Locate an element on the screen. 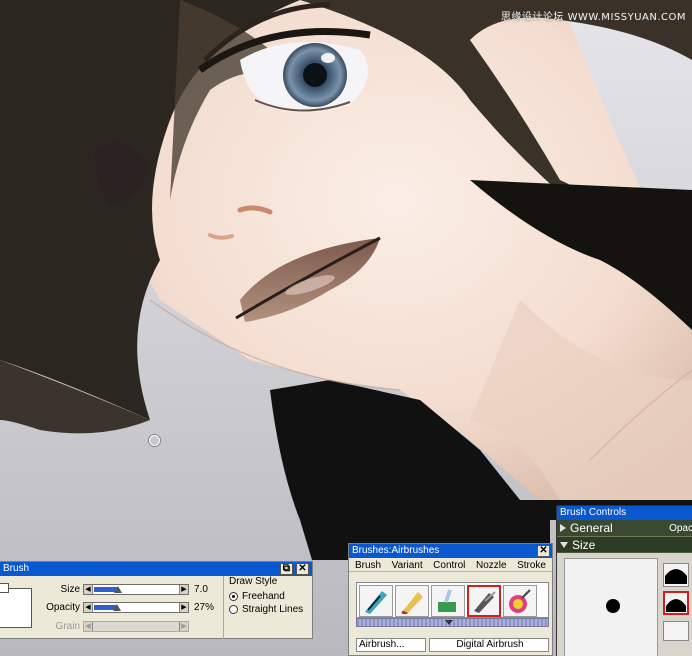 The height and width of the screenshot is (656, 692). freehand-label: Freehand is located at coordinates (263, 596).